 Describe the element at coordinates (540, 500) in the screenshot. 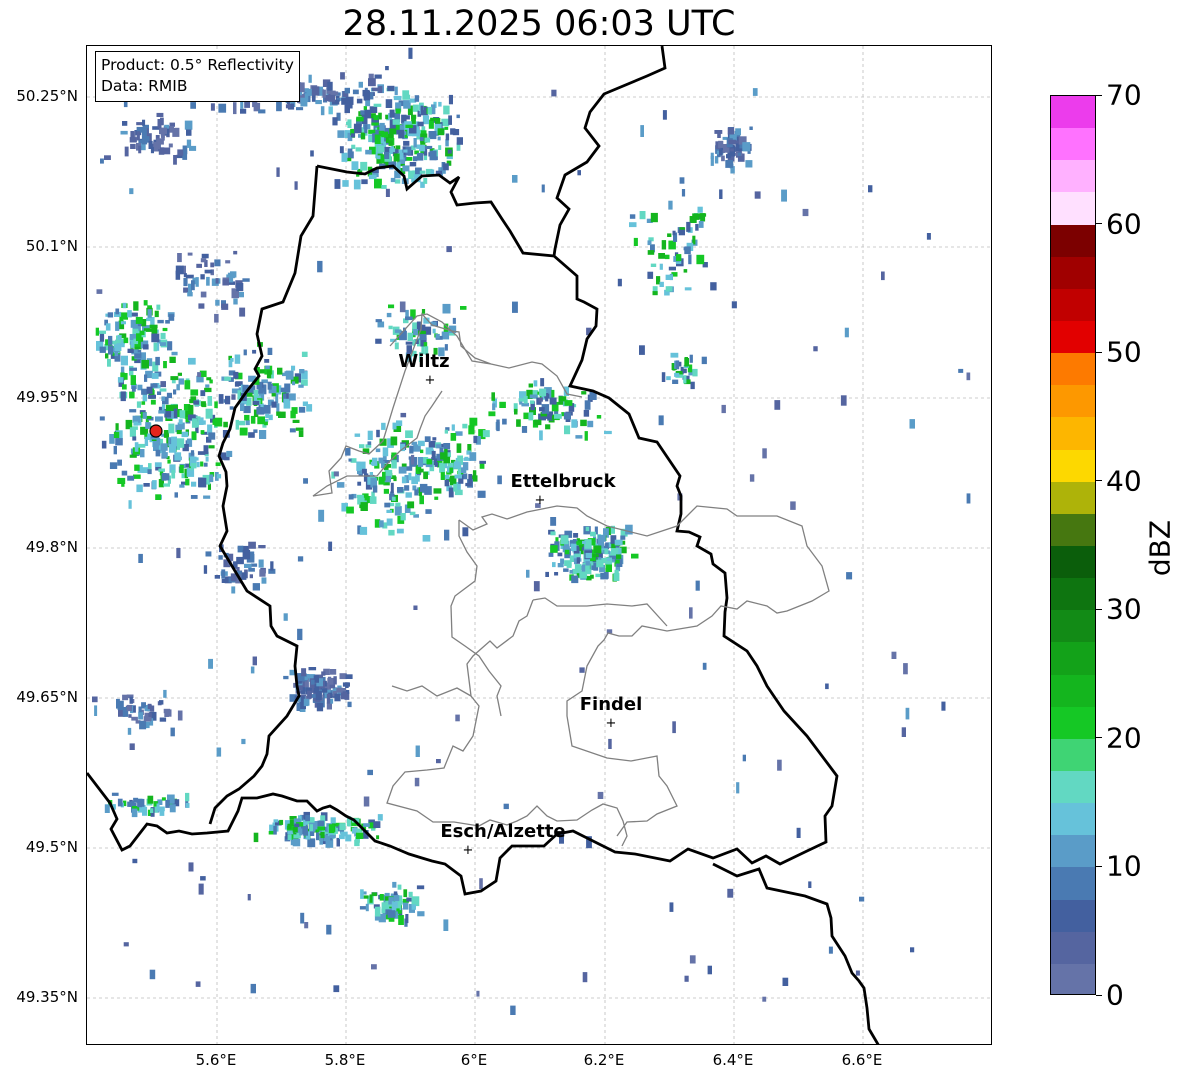

I see `city-marker-ettelbruck: +` at that location.